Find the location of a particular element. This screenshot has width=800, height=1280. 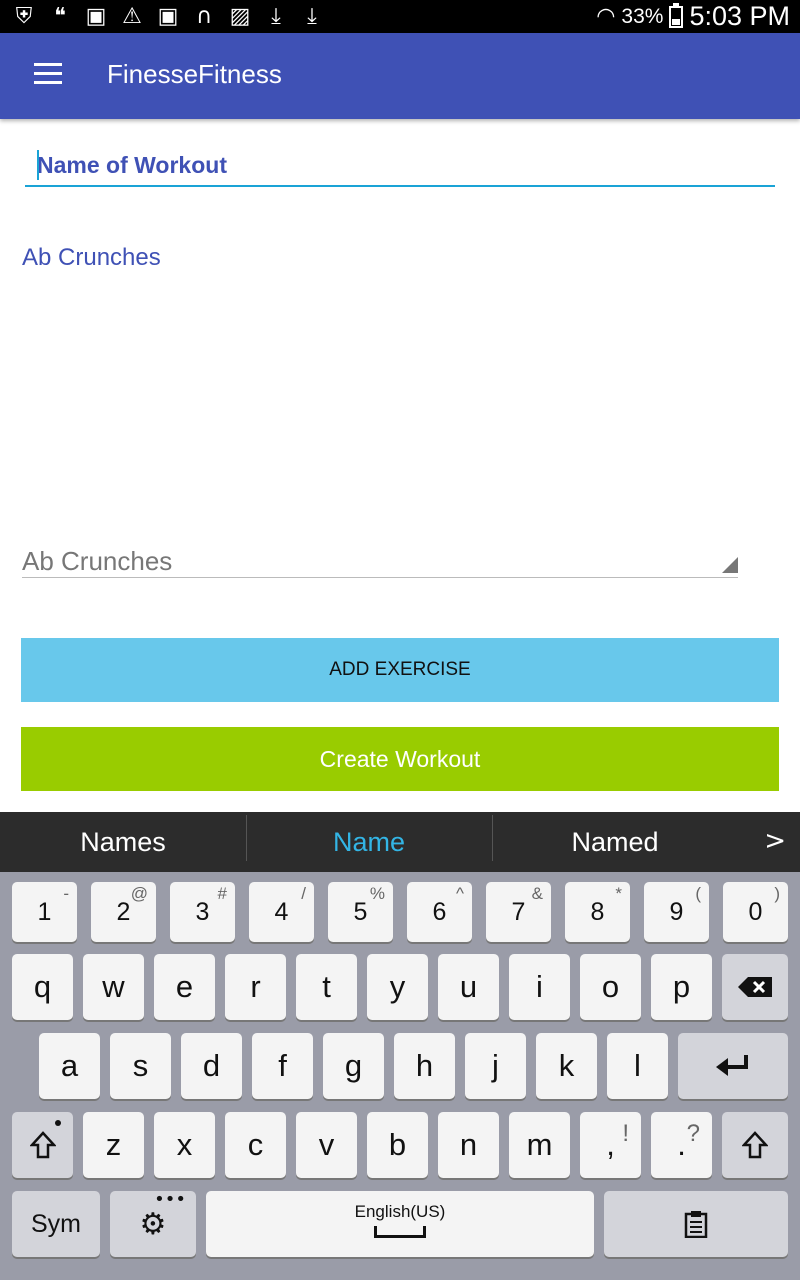

enter-icon is located at coordinates (732, 1065).